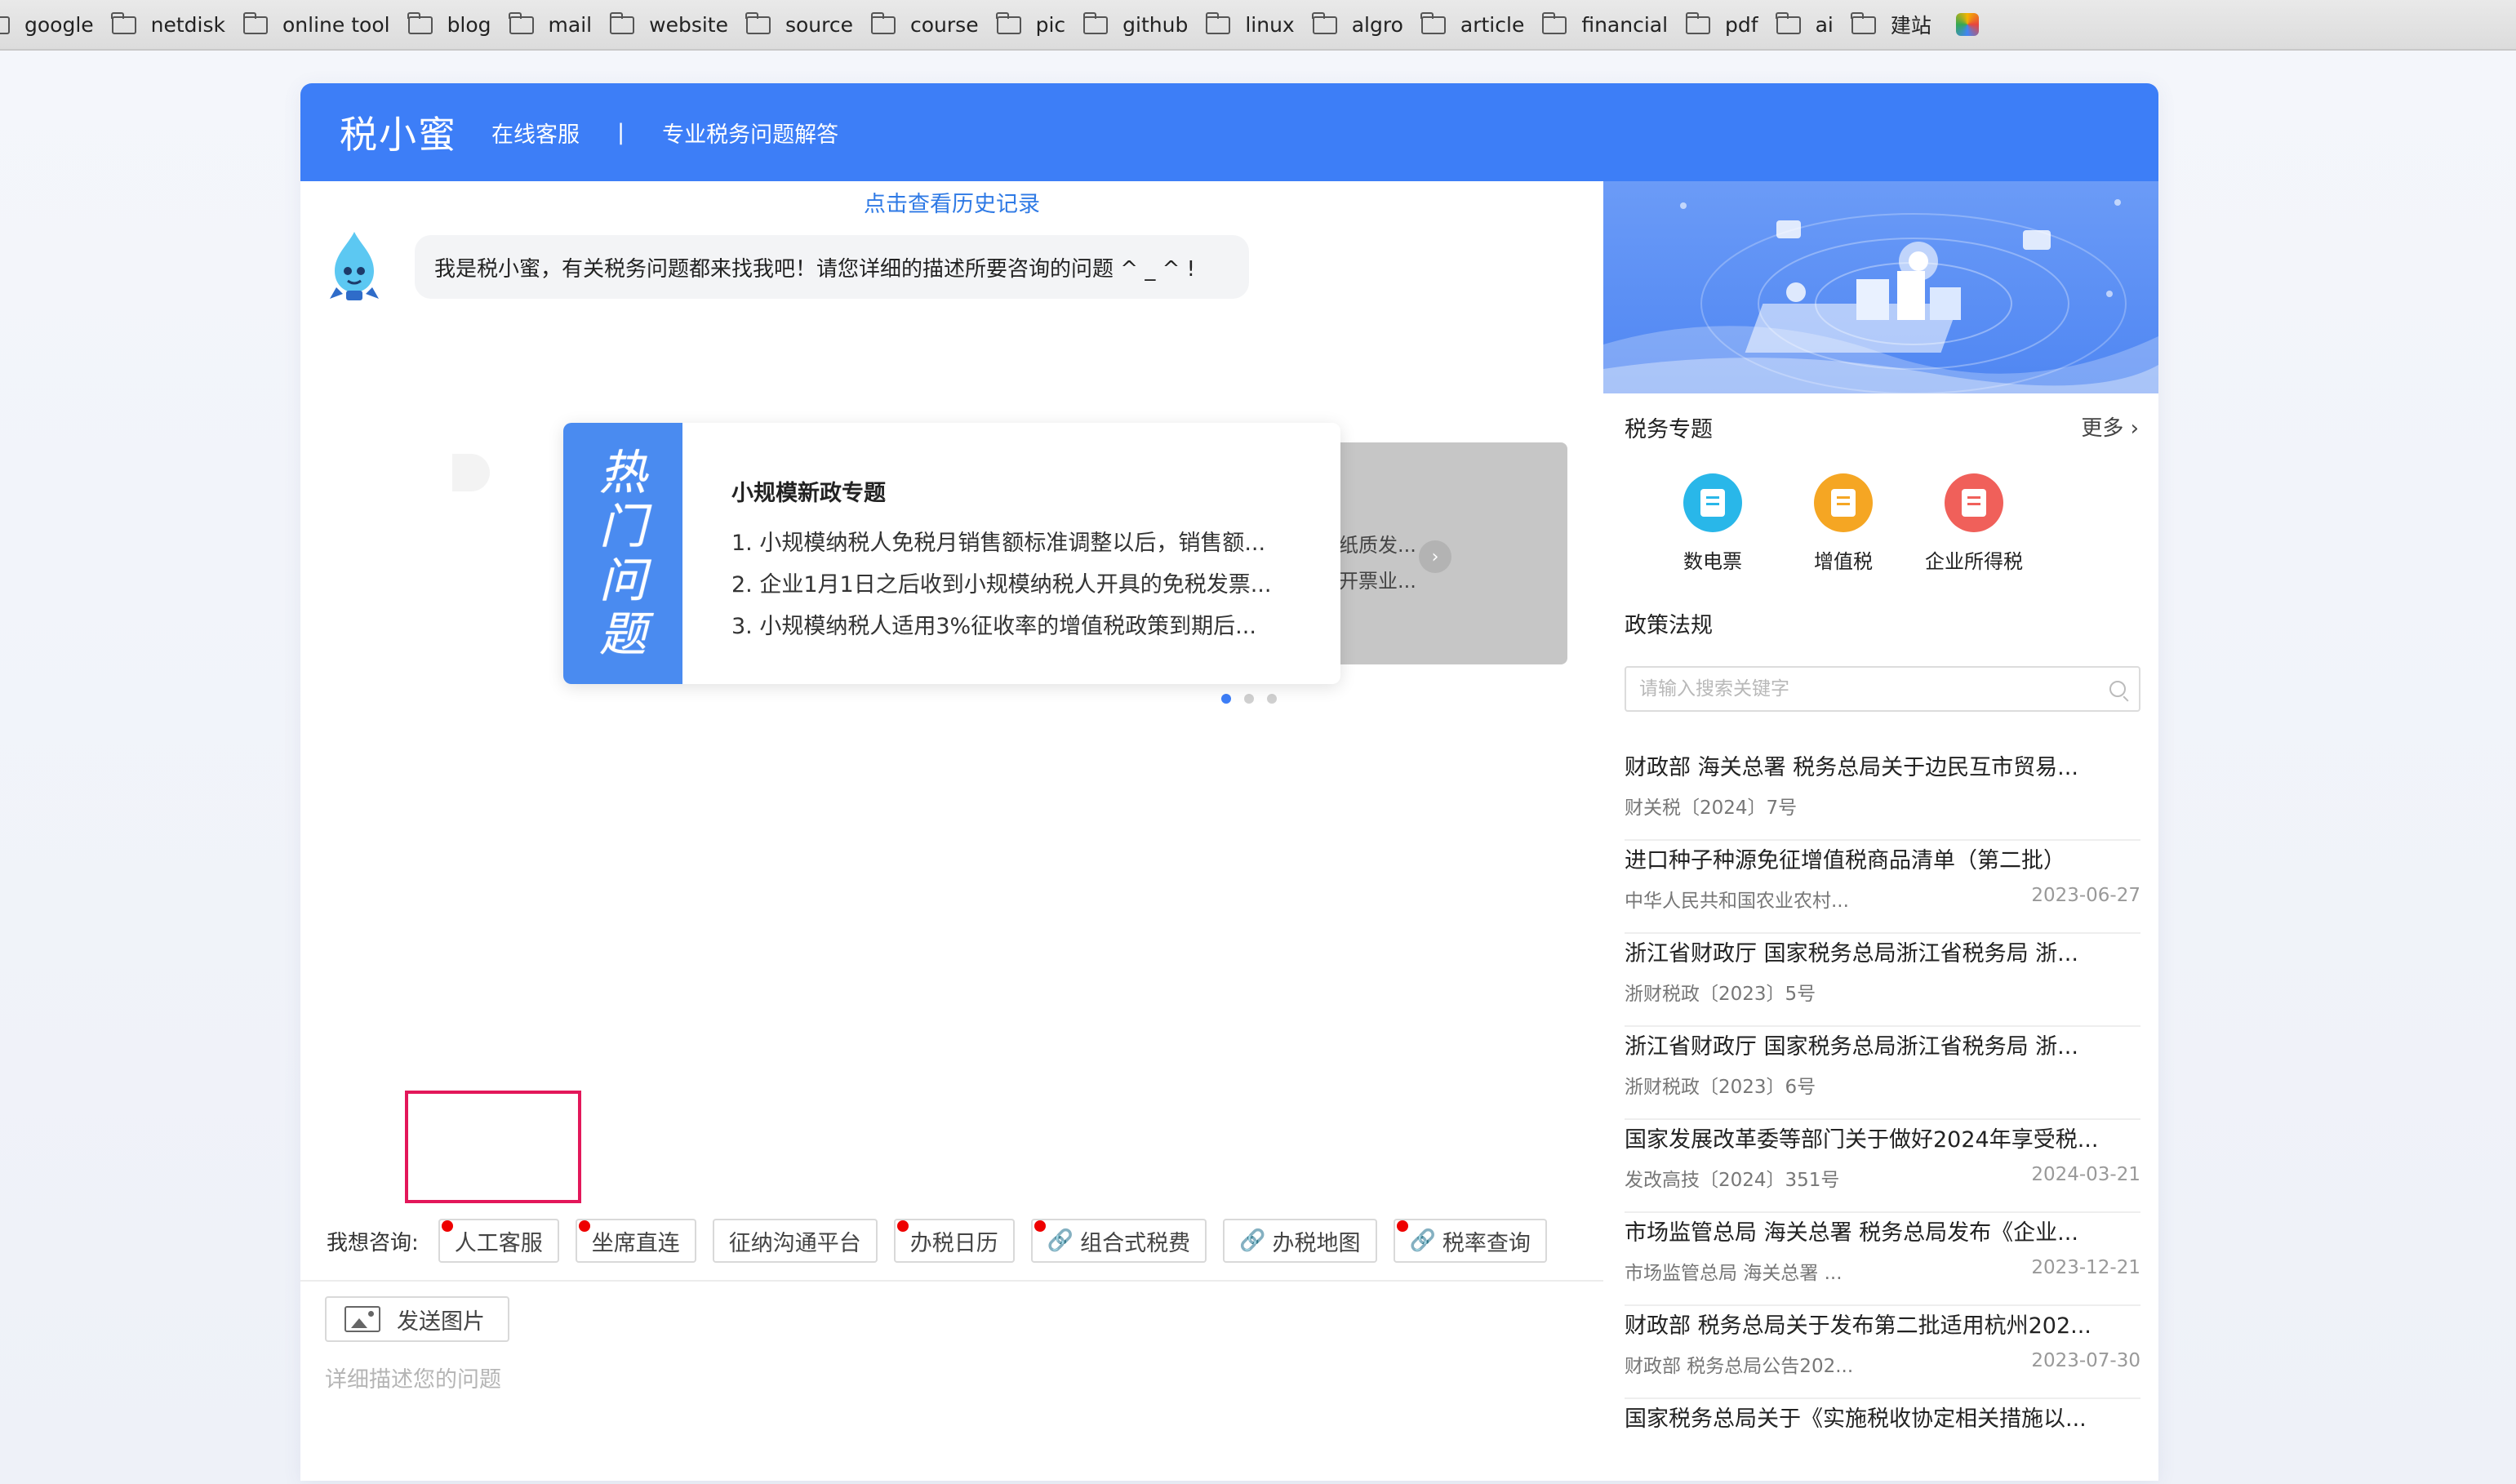 The image size is (2516, 1484). What do you see at coordinates (1713, 523) in the screenshot?
I see `topic-digital-invoice: 数电票` at bounding box center [1713, 523].